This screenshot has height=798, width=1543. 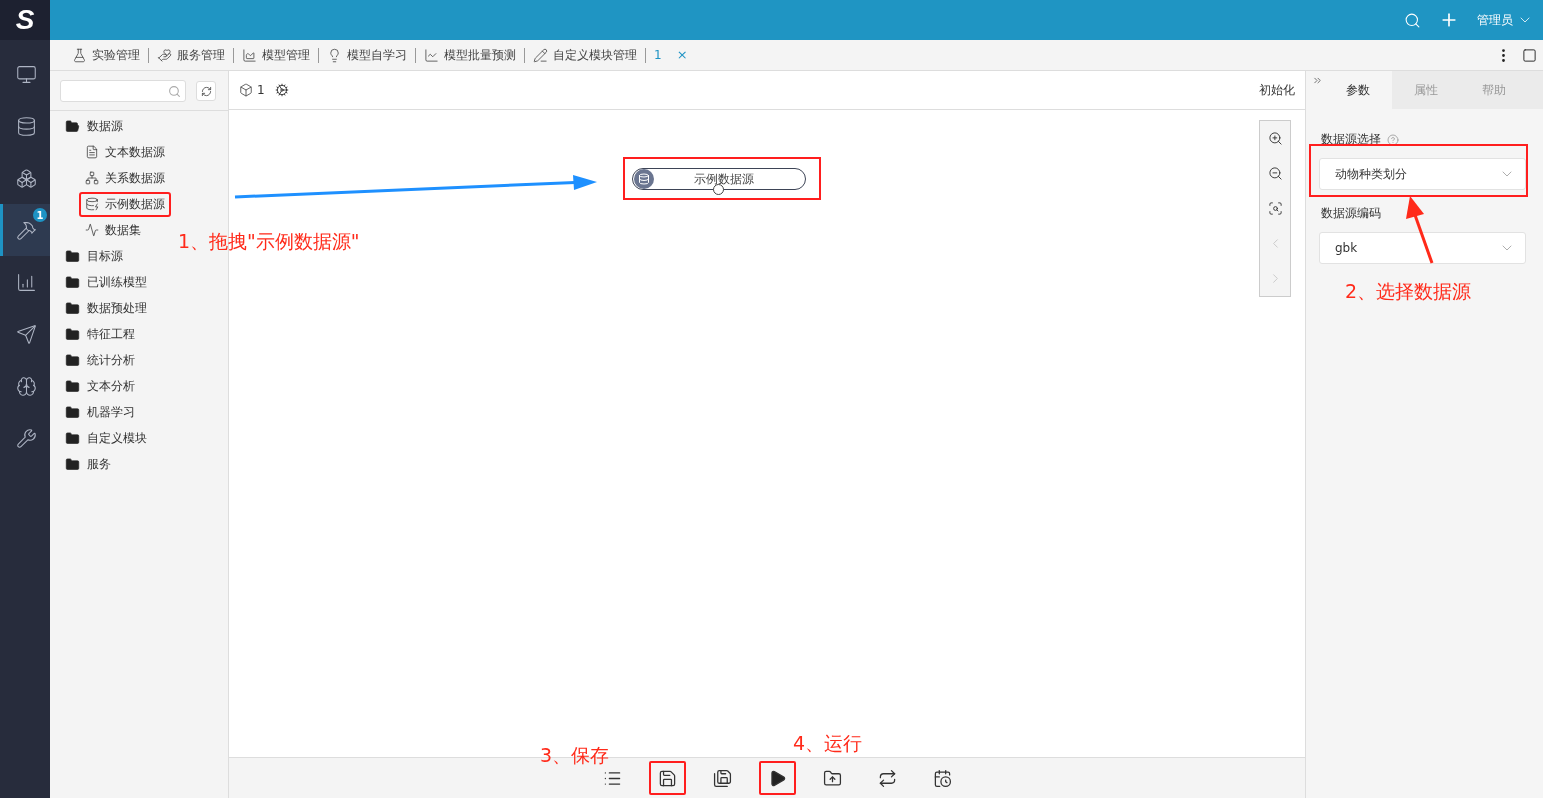 What do you see at coordinates (644, 179) in the screenshot?
I see `node-icon` at bounding box center [644, 179].